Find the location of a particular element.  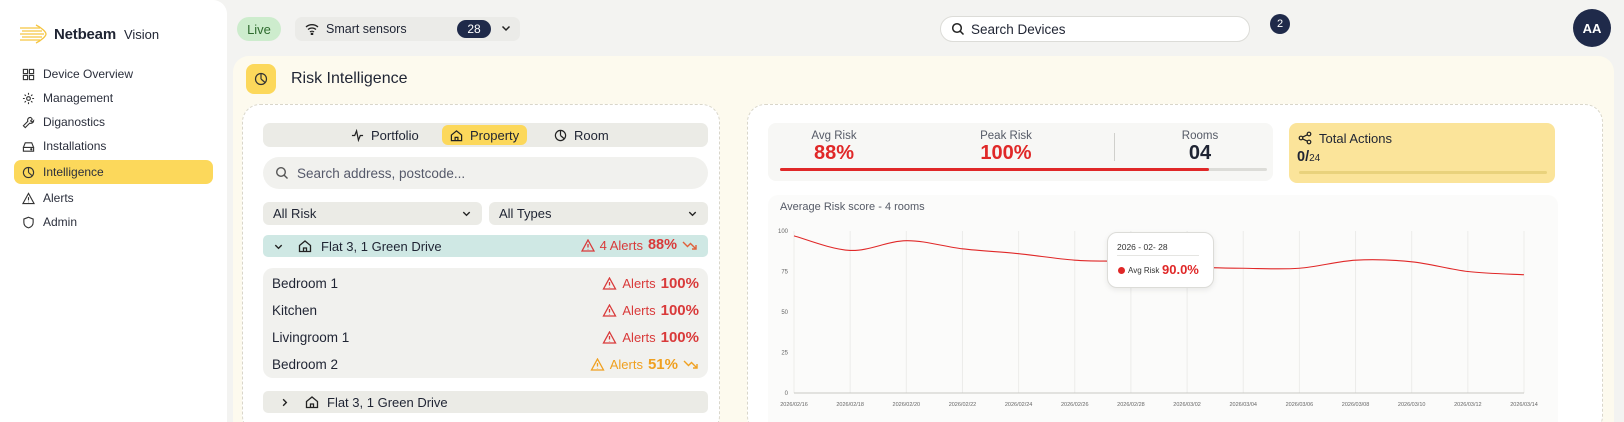

y-tick-label: 25 is located at coordinates (784, 354).